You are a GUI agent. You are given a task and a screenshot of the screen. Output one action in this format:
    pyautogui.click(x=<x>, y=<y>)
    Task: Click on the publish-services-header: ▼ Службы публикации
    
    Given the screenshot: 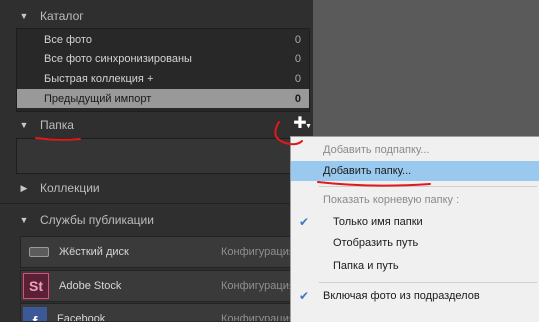 What is the action you would take?
    pyautogui.click(x=156, y=220)
    